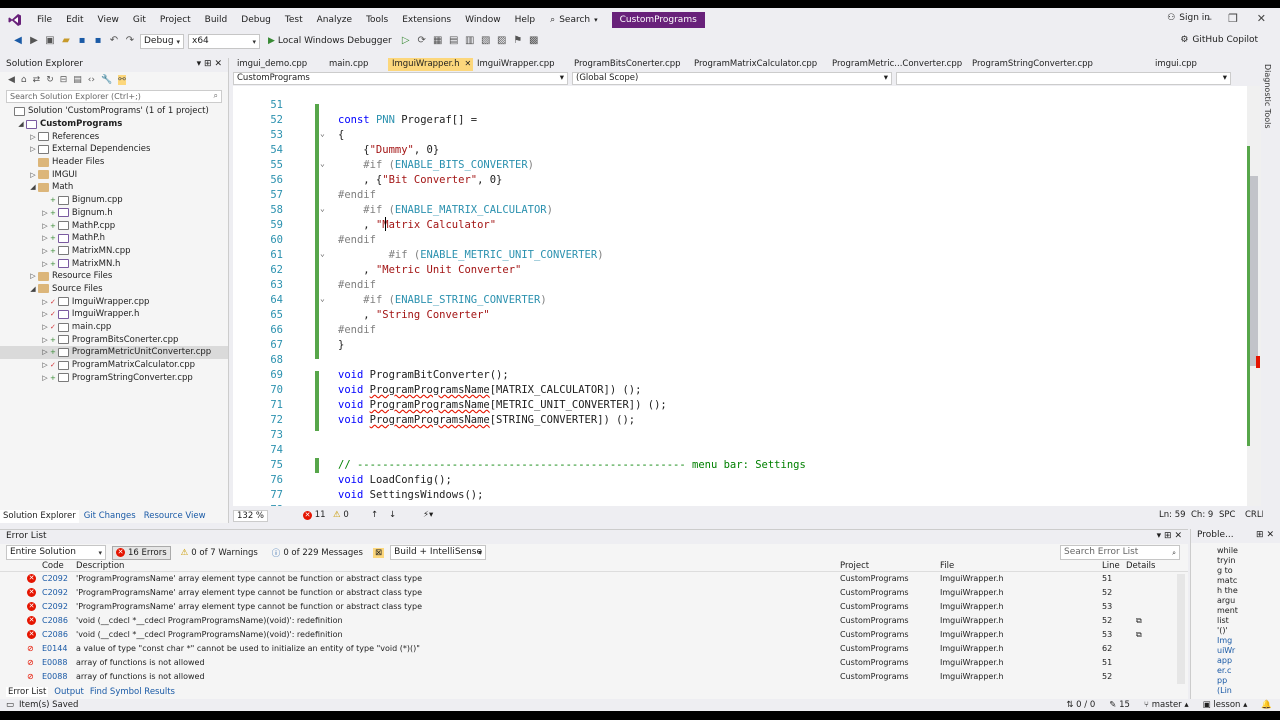 Image resolution: width=1280 pixels, height=720 pixels. Describe the element at coordinates (1248, 691) in the screenshot. I see `problem-details-link: (Lin` at that location.